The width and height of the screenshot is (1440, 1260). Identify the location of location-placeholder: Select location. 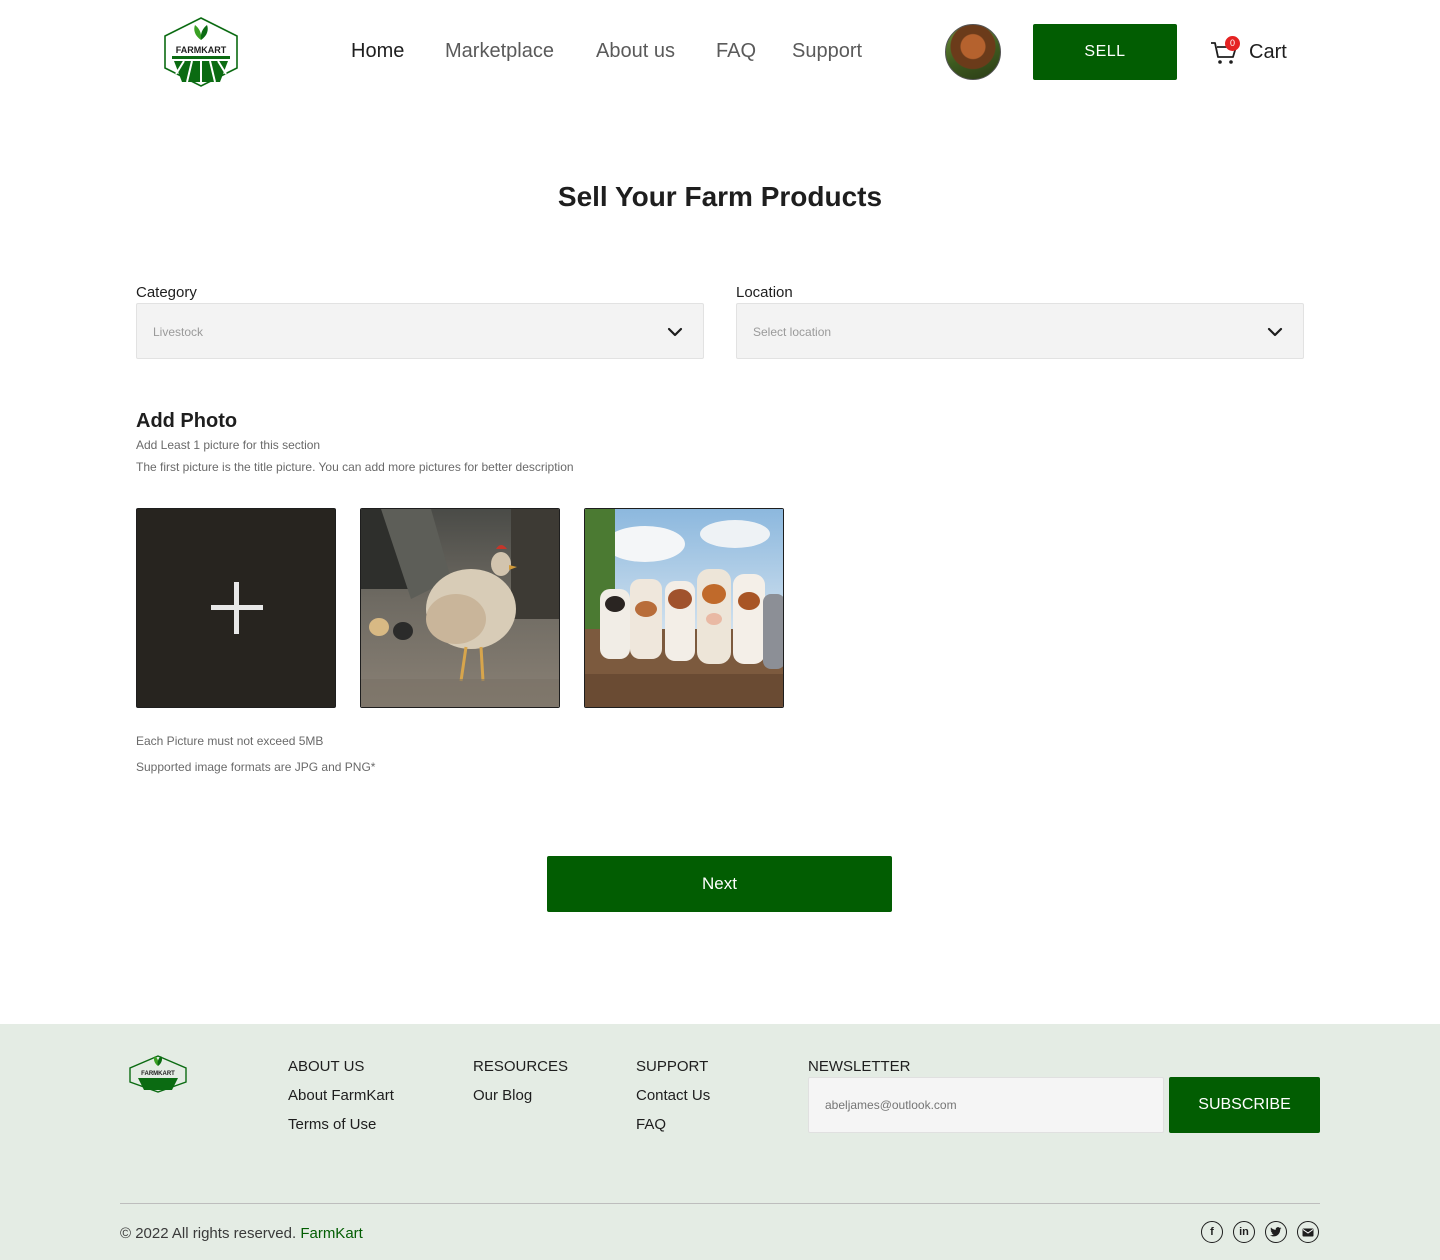
(792, 332).